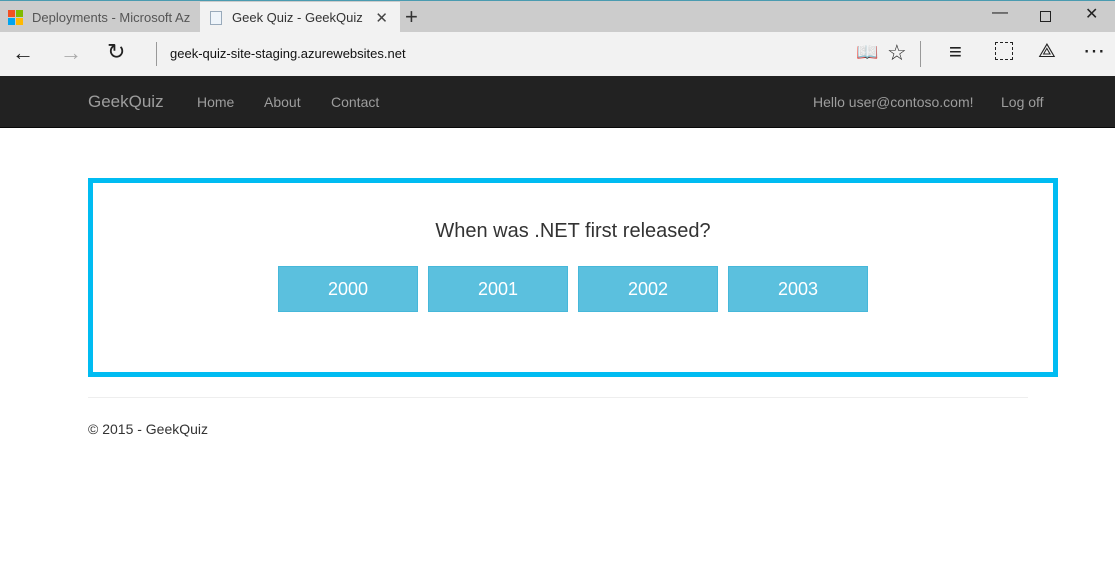 This screenshot has width=1115, height=563. Describe the element at coordinates (955, 52) in the screenshot. I see `hub-icon: ≡` at that location.